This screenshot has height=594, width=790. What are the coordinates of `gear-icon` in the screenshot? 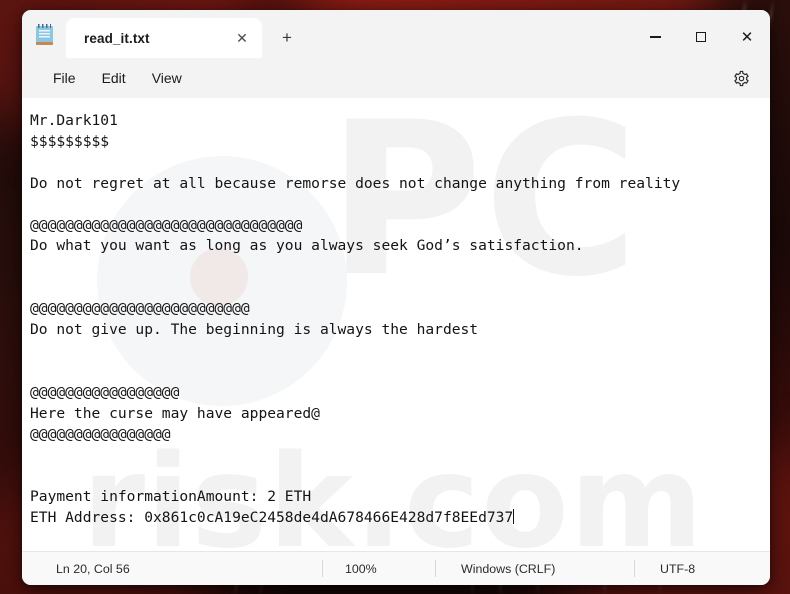 It's located at (741, 78).